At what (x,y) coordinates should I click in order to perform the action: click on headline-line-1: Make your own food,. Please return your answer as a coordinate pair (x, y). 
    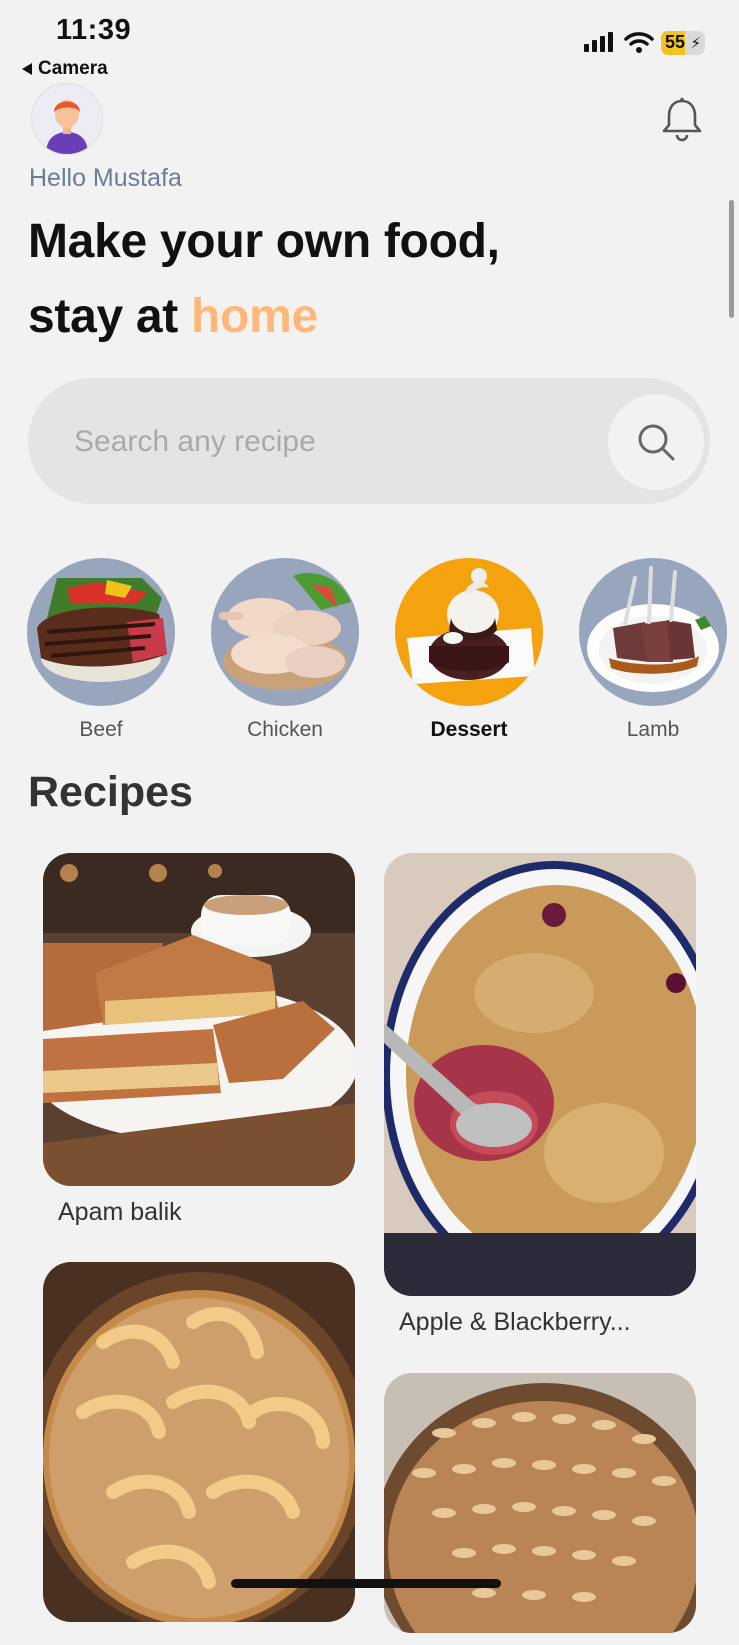
    Looking at the image, I should click on (264, 241).